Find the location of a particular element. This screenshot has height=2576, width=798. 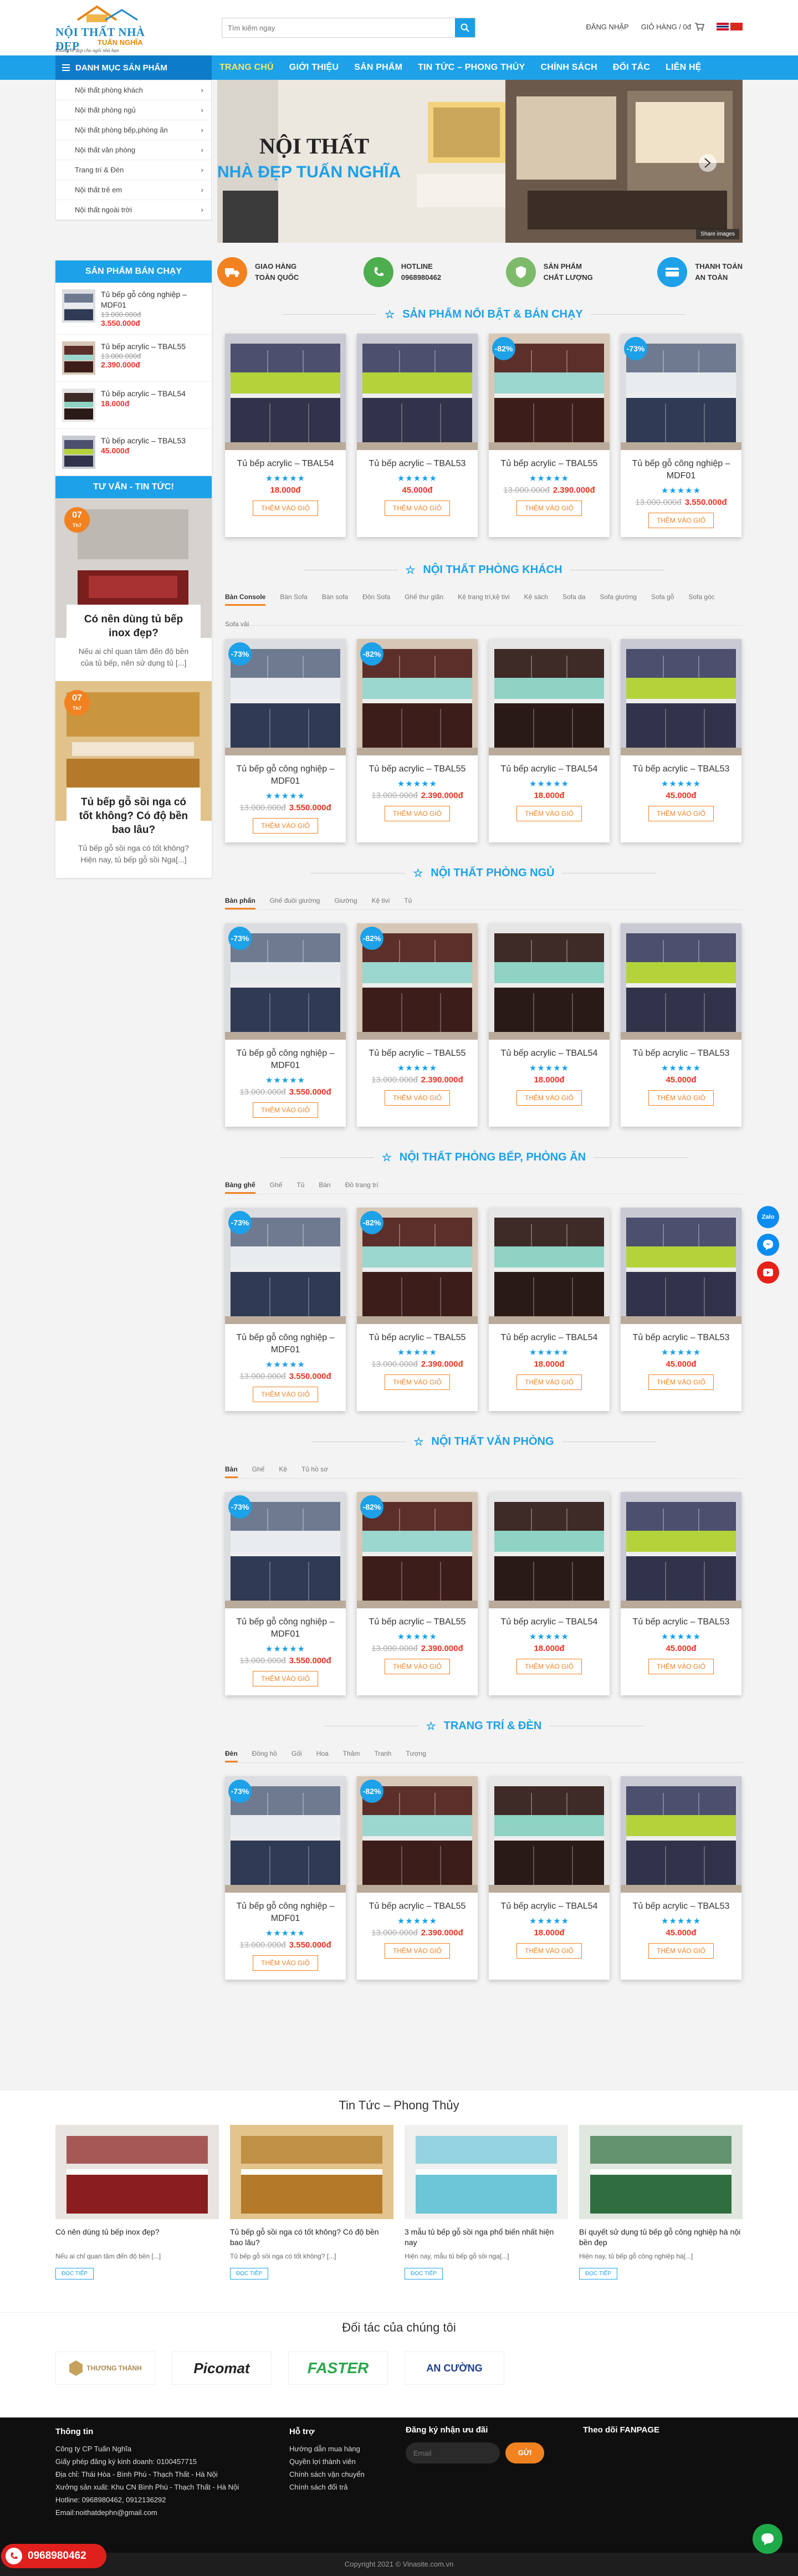

category-item: Nội thất phòng ngủ › is located at coordinates (133, 110).